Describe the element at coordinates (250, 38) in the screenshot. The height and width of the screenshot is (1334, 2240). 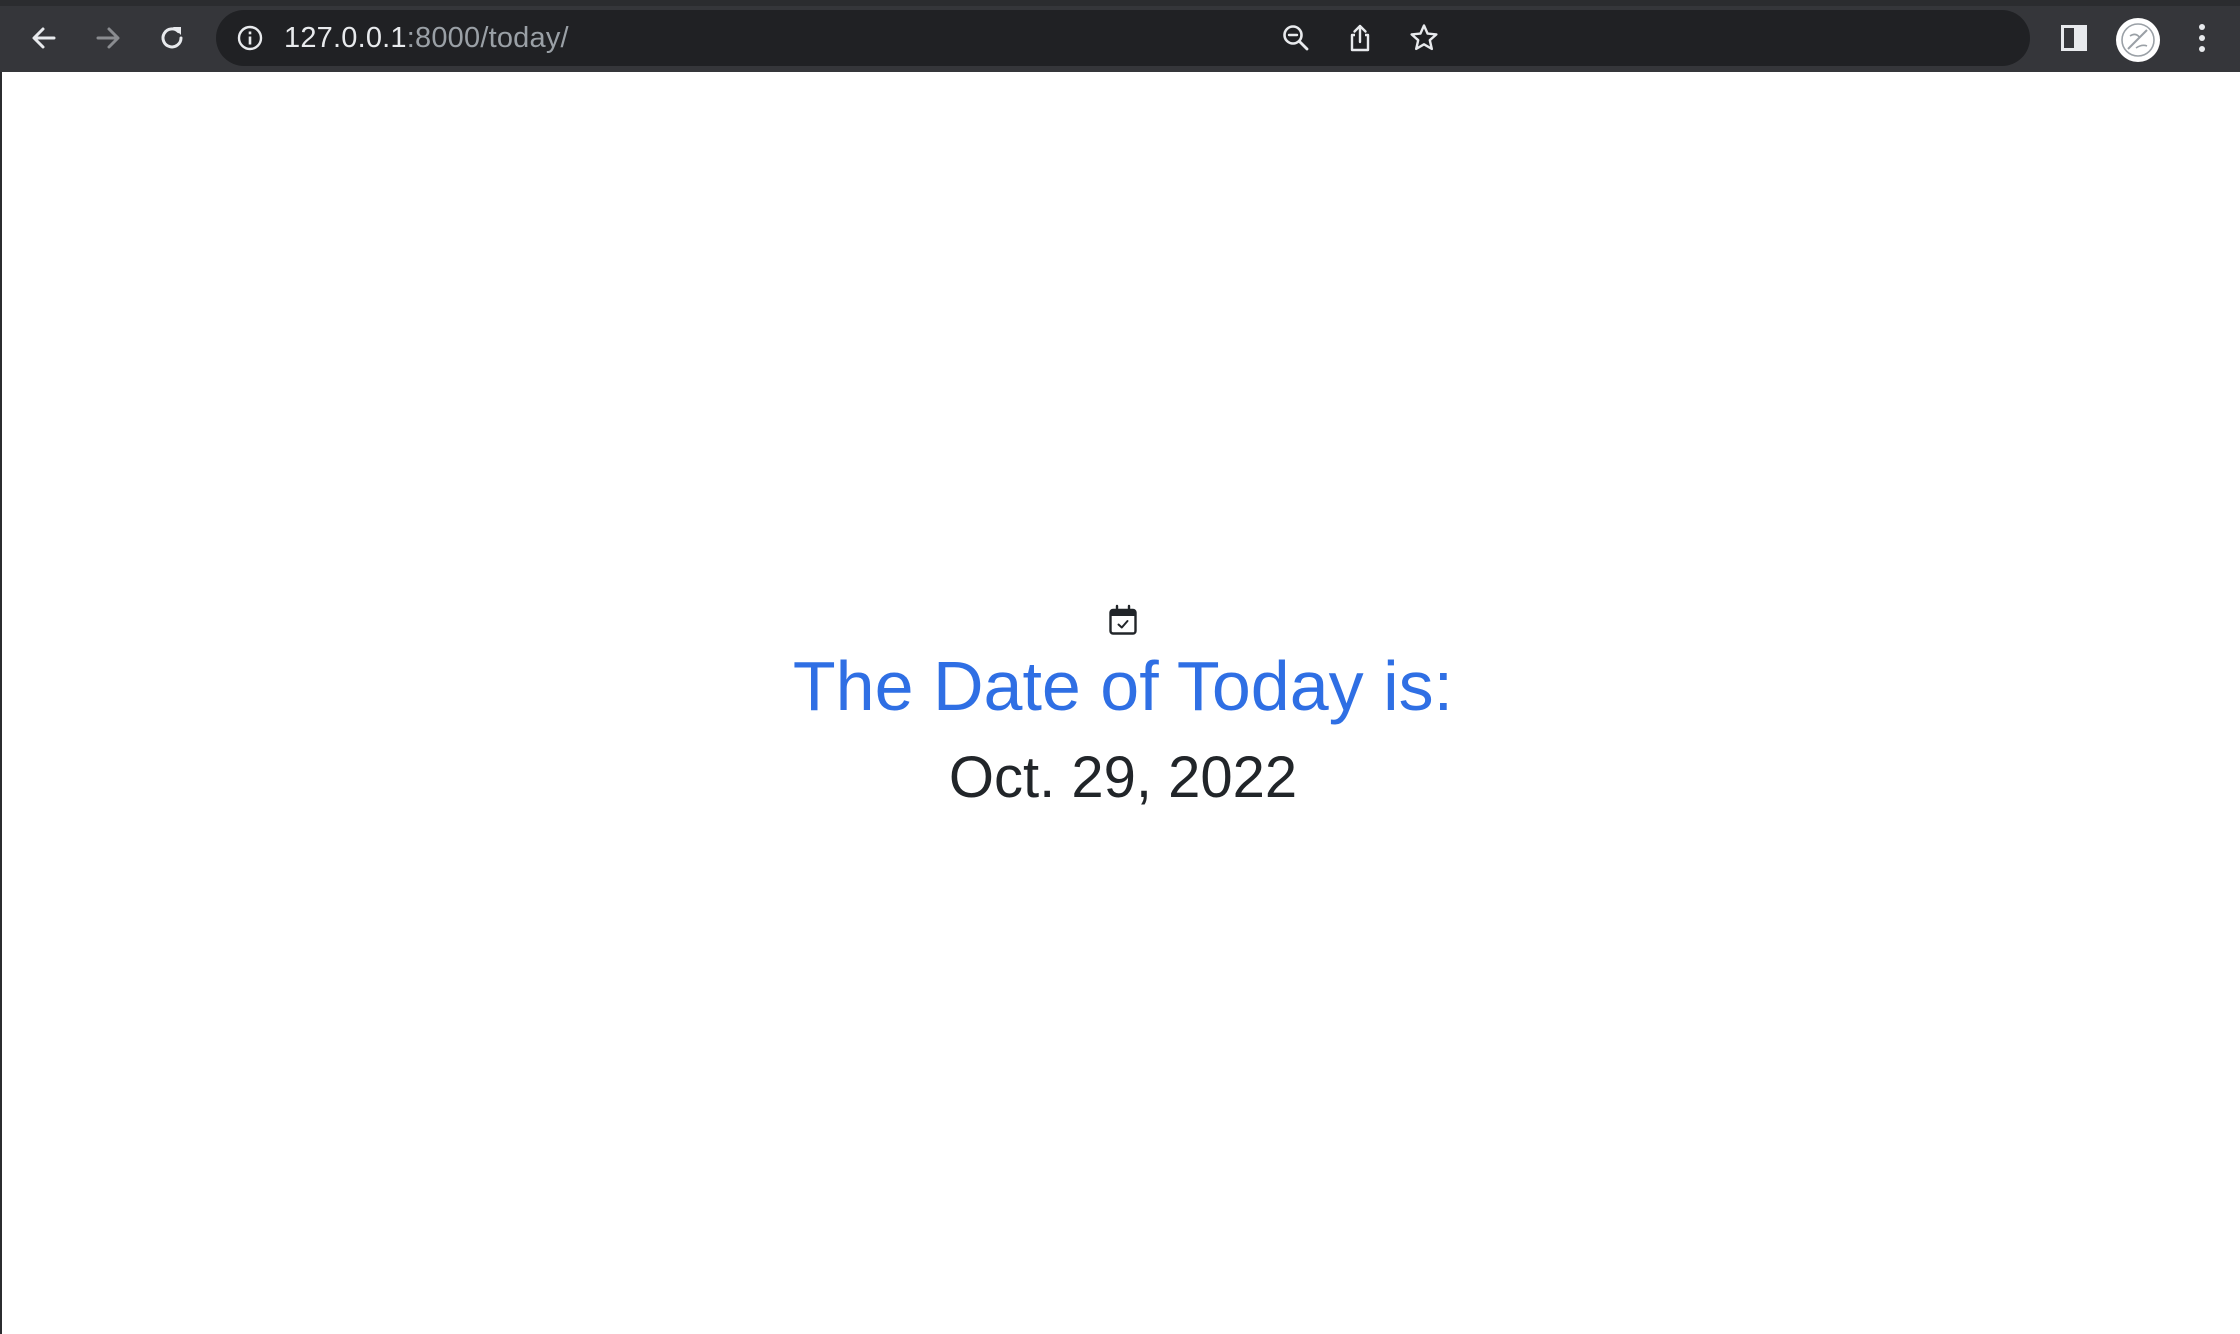
I see `info-icon` at that location.